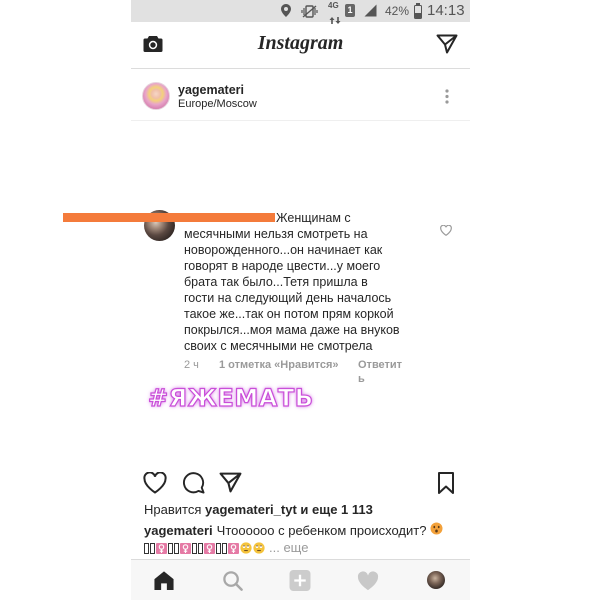 Image resolution: width=601 pixels, height=600 pixels. I want to click on post-username: yagemateri, so click(211, 90).